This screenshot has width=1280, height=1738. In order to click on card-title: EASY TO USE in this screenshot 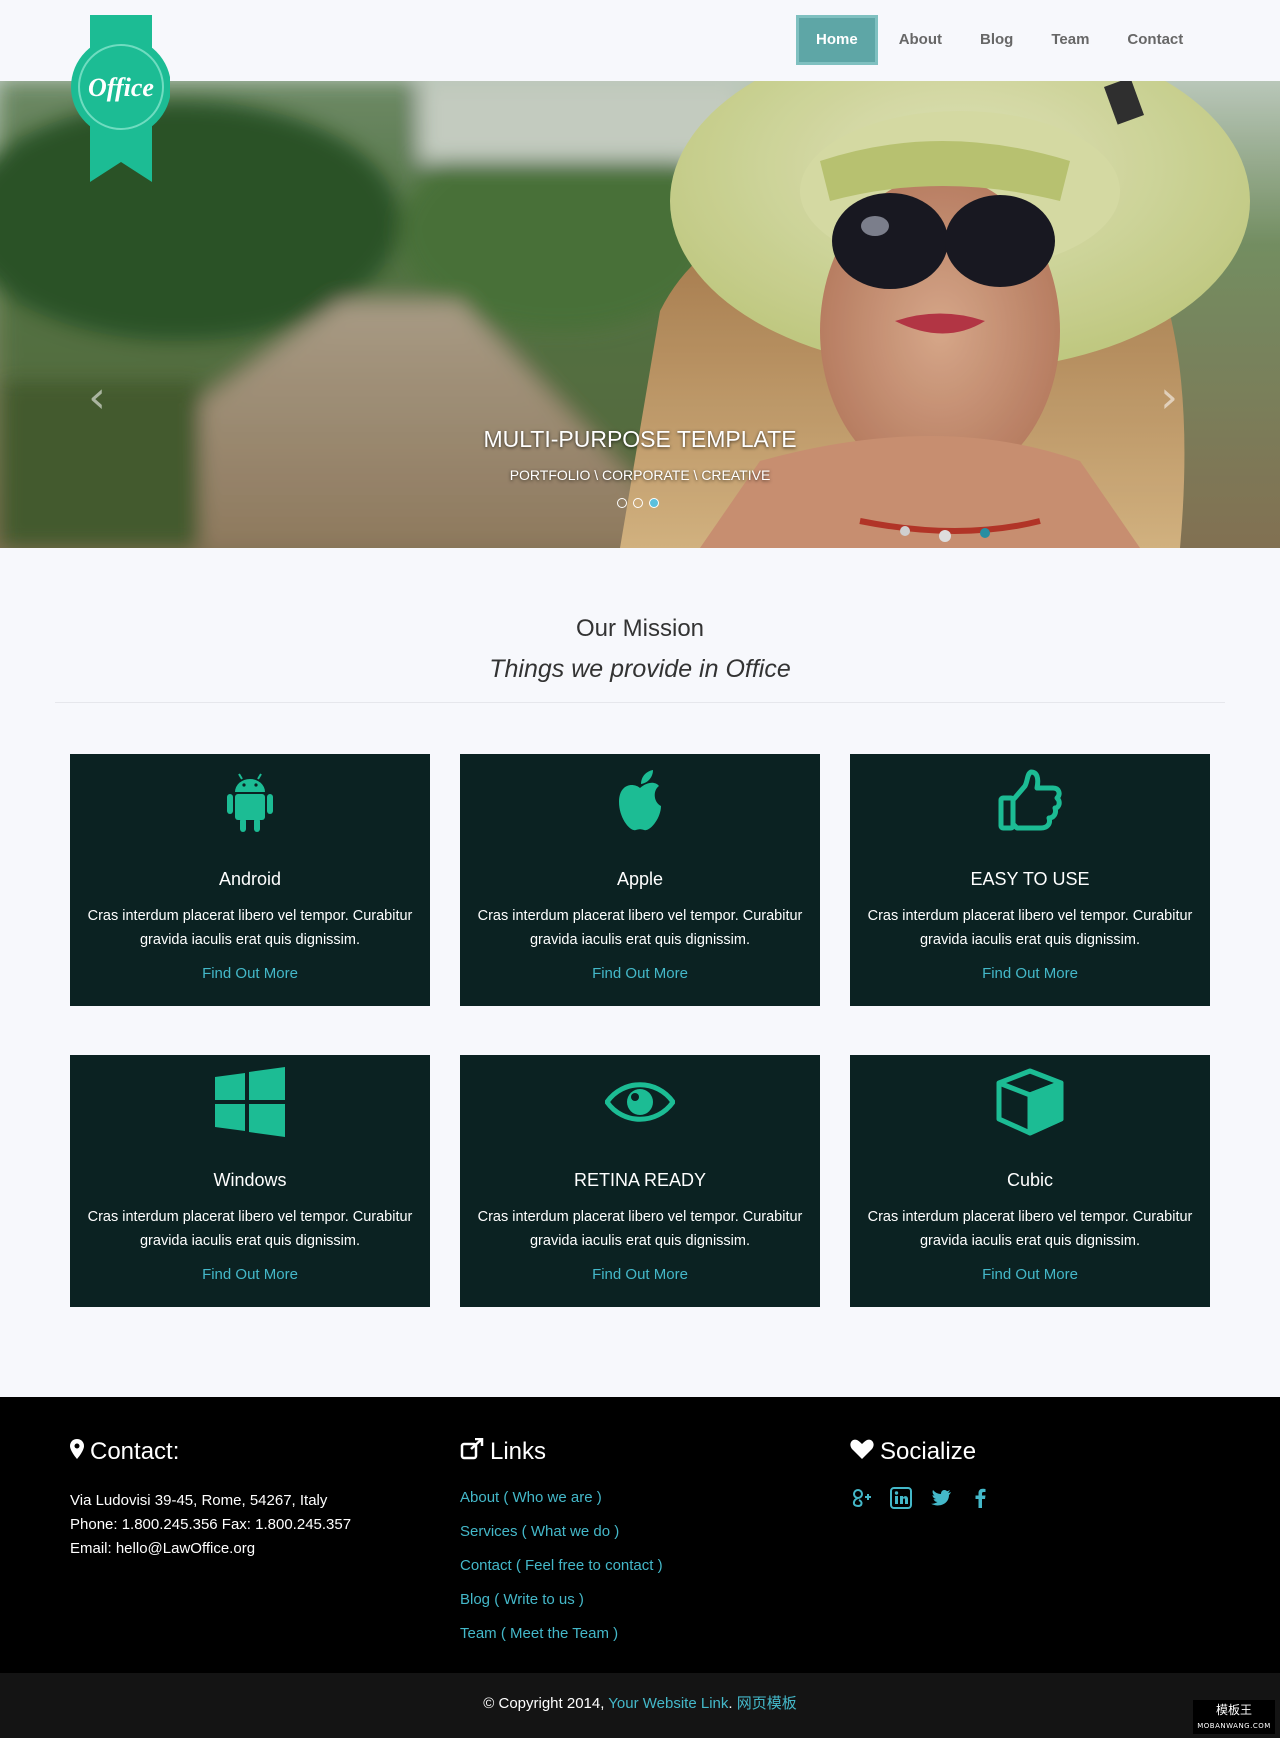, I will do `click(1030, 879)`.